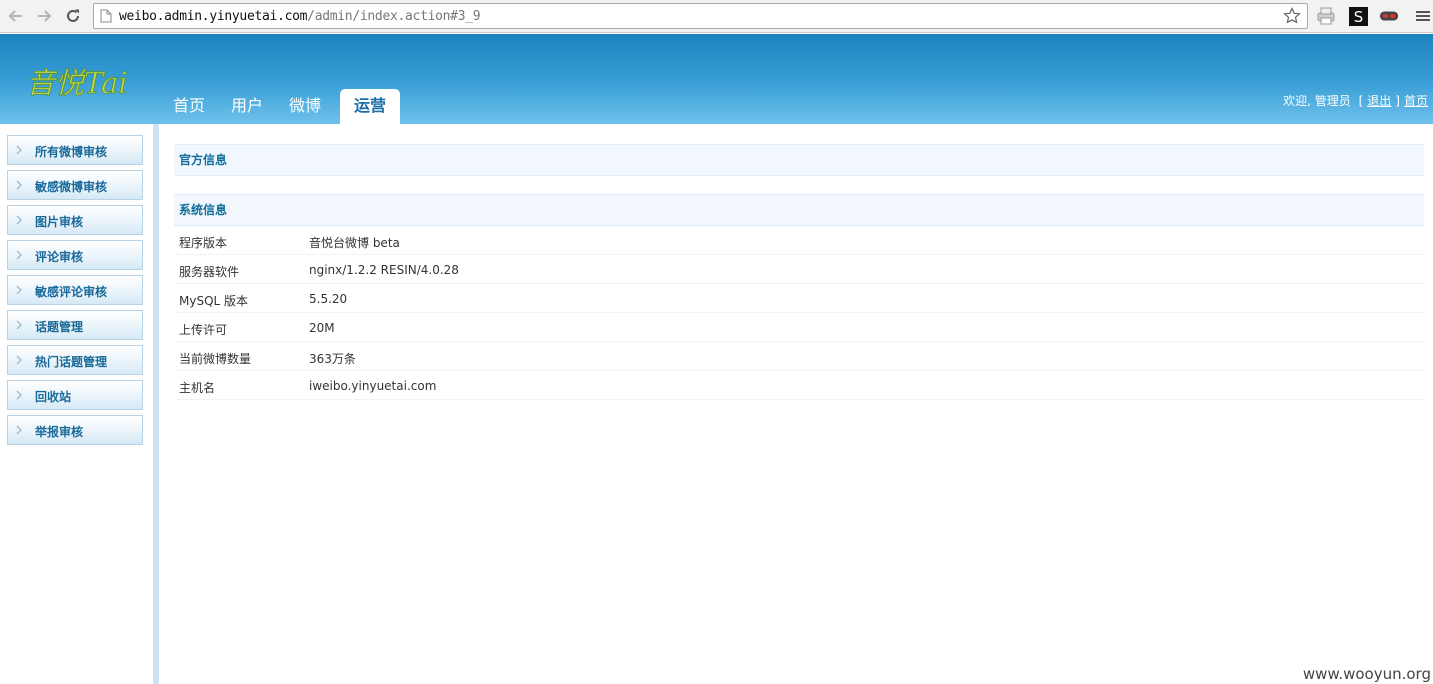 Image resolution: width=1433 pixels, height=684 pixels. I want to click on logout-link: 退出, so click(1379, 101).